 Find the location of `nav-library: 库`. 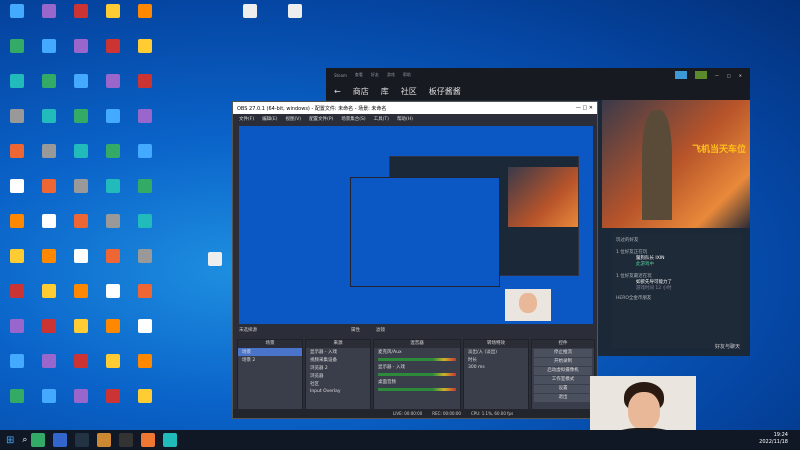

nav-library: 库 is located at coordinates (385, 91).